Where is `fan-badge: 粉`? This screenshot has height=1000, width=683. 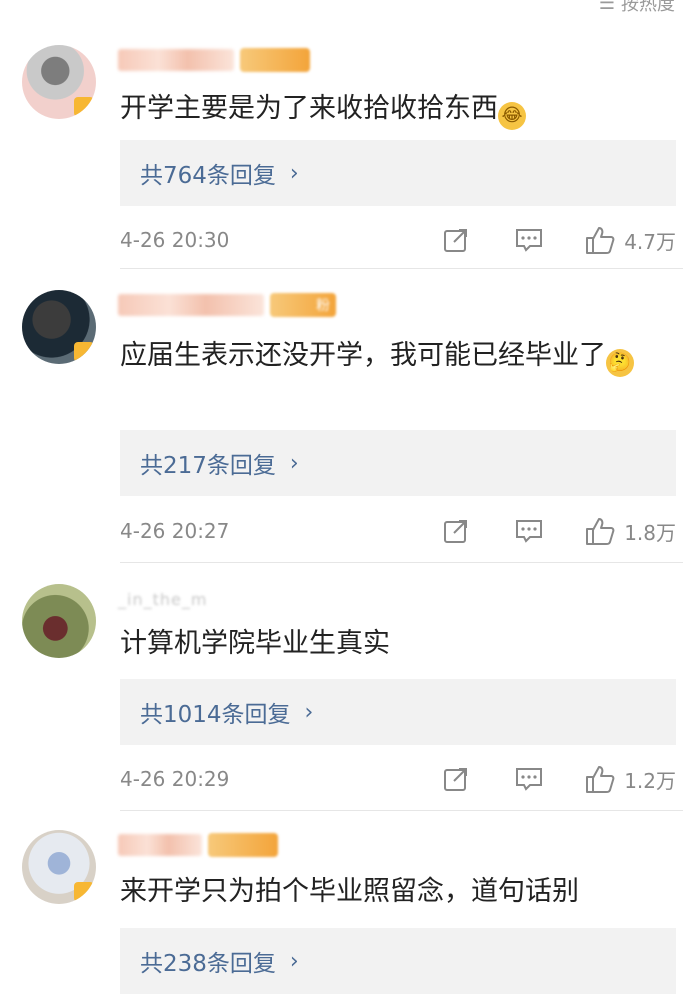
fan-badge: 粉 is located at coordinates (303, 305).